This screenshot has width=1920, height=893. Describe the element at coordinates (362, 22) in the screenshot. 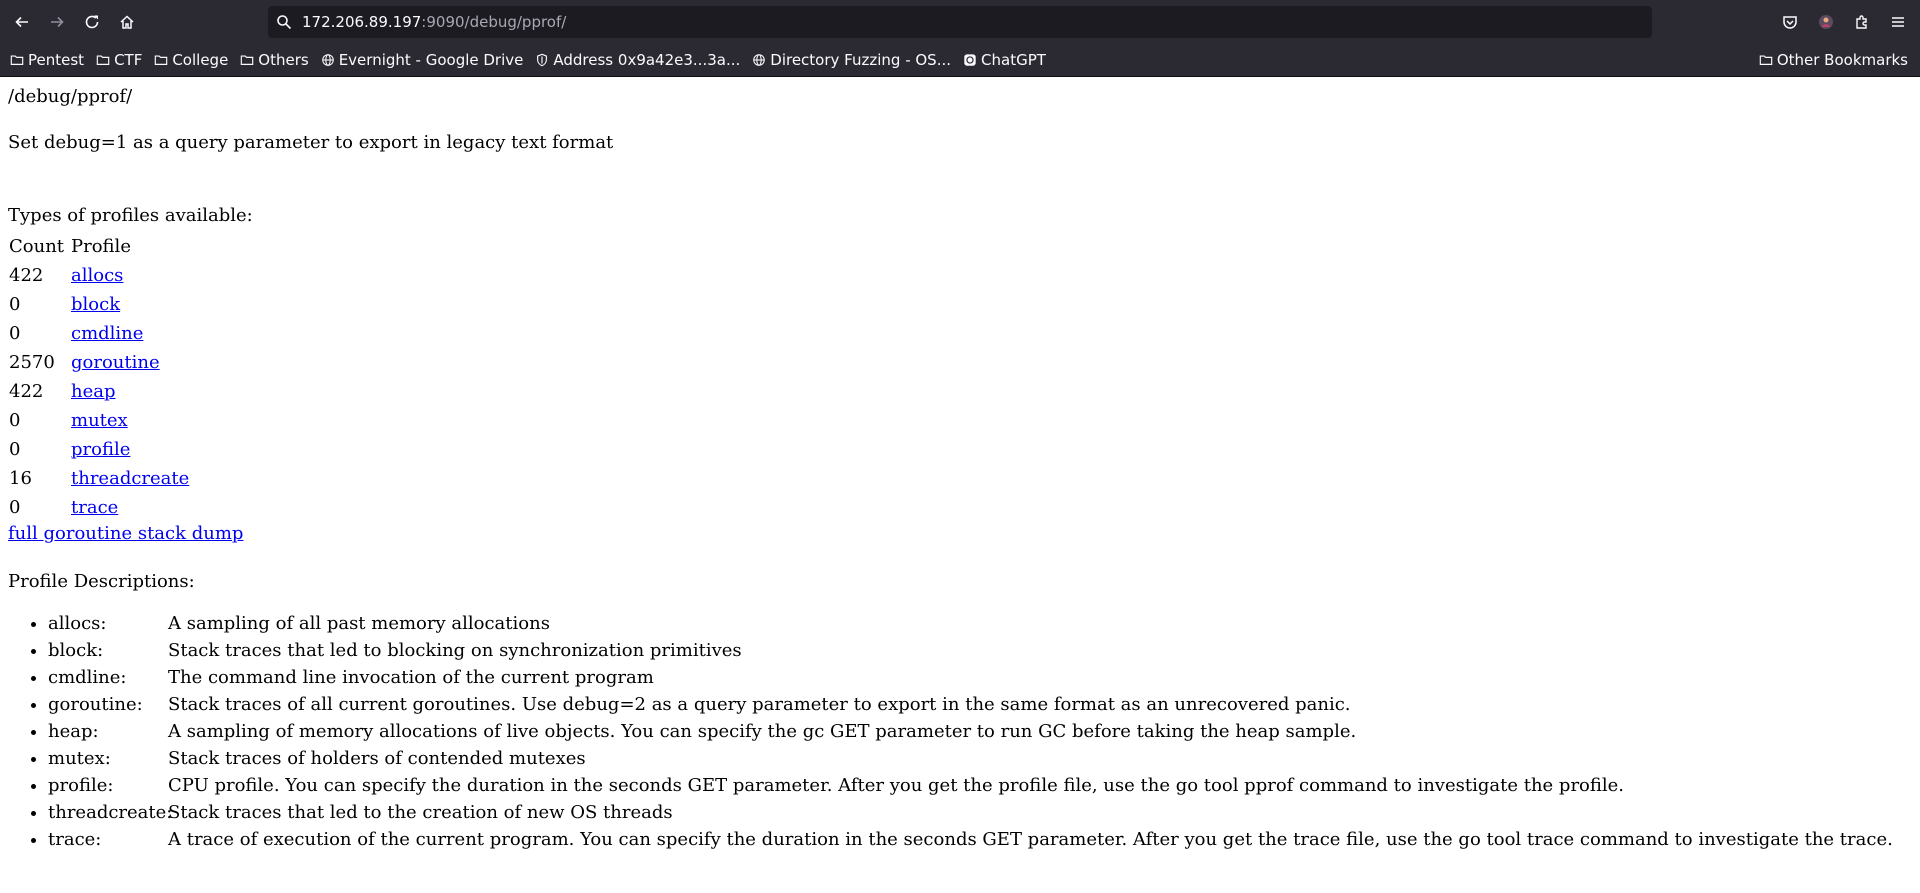

I see `url-host: 172.206.89.197` at that location.